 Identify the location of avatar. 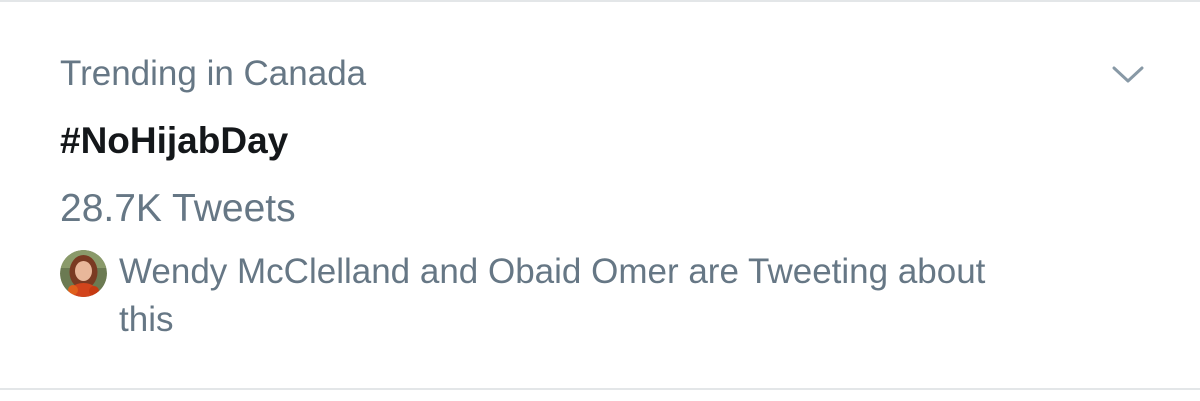
(83, 273).